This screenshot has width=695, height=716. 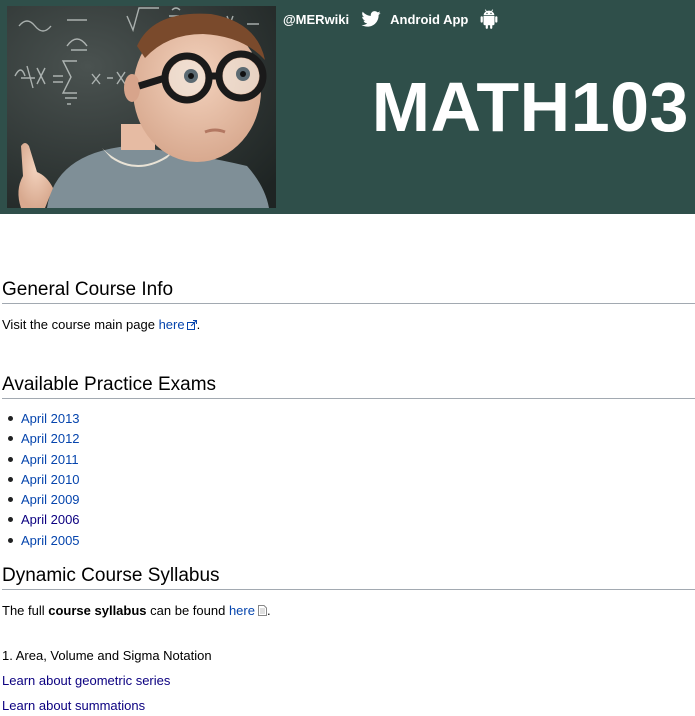 I want to click on list-item: April 2012, so click(x=41, y=440).